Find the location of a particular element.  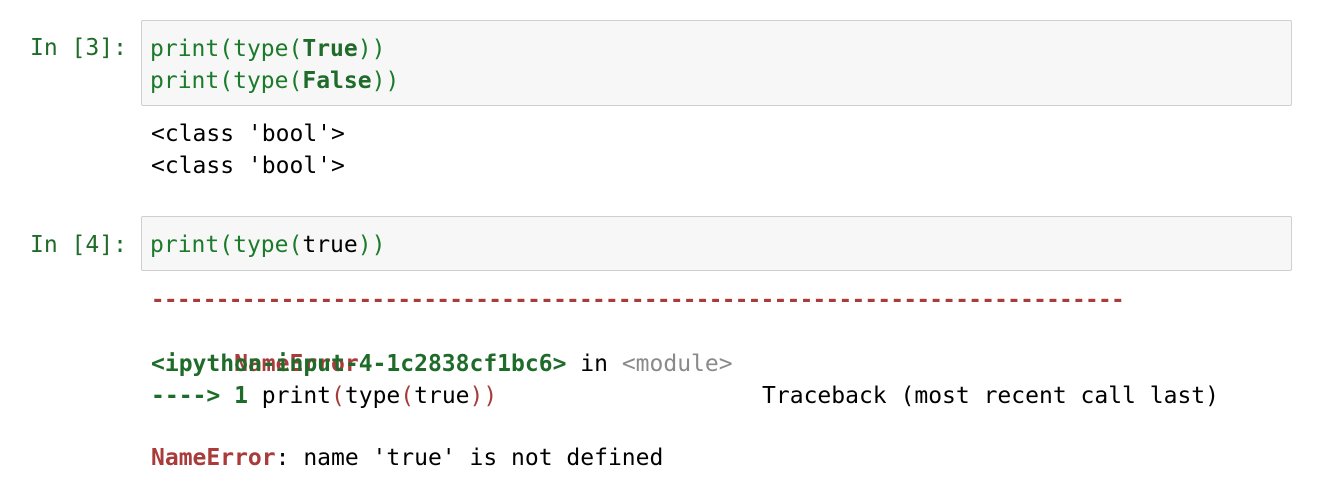

input-prompt: In [3]: is located at coordinates (78, 48).